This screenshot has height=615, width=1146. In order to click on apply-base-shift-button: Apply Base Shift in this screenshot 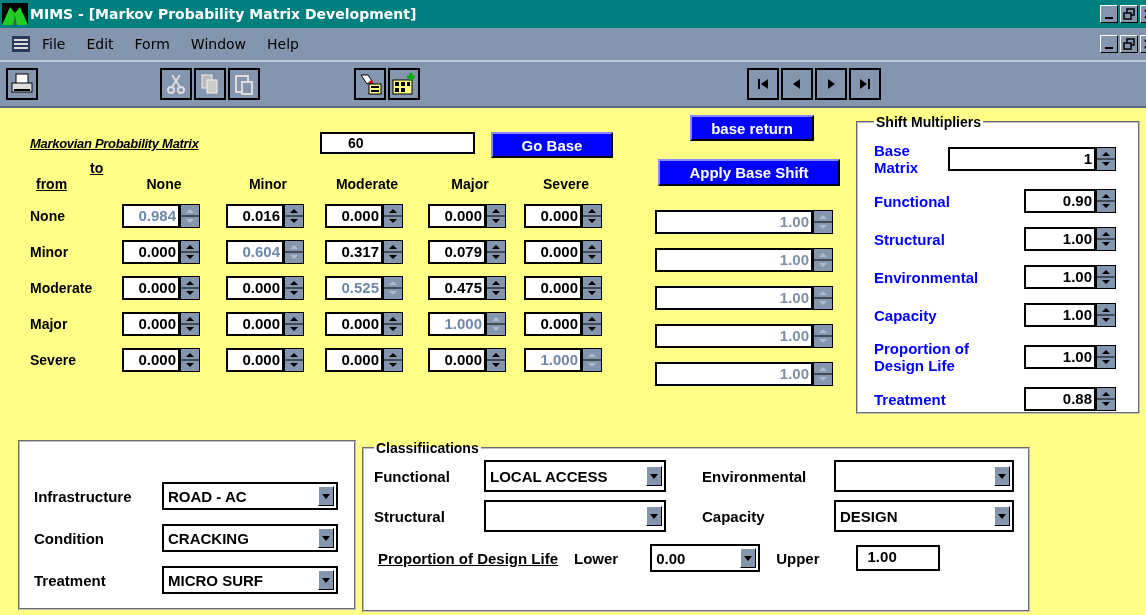, I will do `click(749, 172)`.